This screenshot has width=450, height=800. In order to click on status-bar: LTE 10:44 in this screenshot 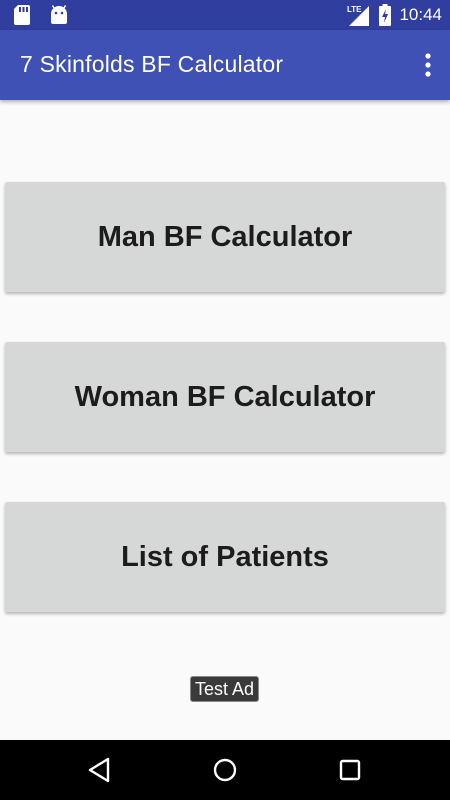, I will do `click(225, 15)`.